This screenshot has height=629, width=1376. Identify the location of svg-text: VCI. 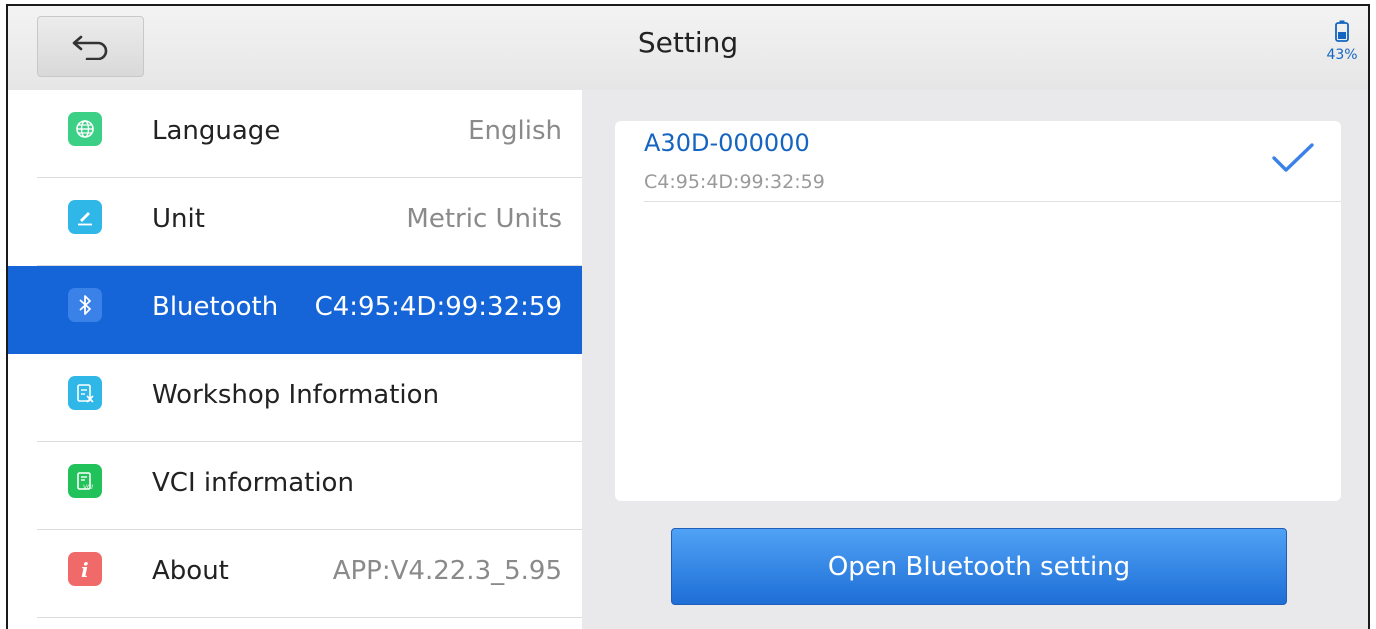
(88, 487).